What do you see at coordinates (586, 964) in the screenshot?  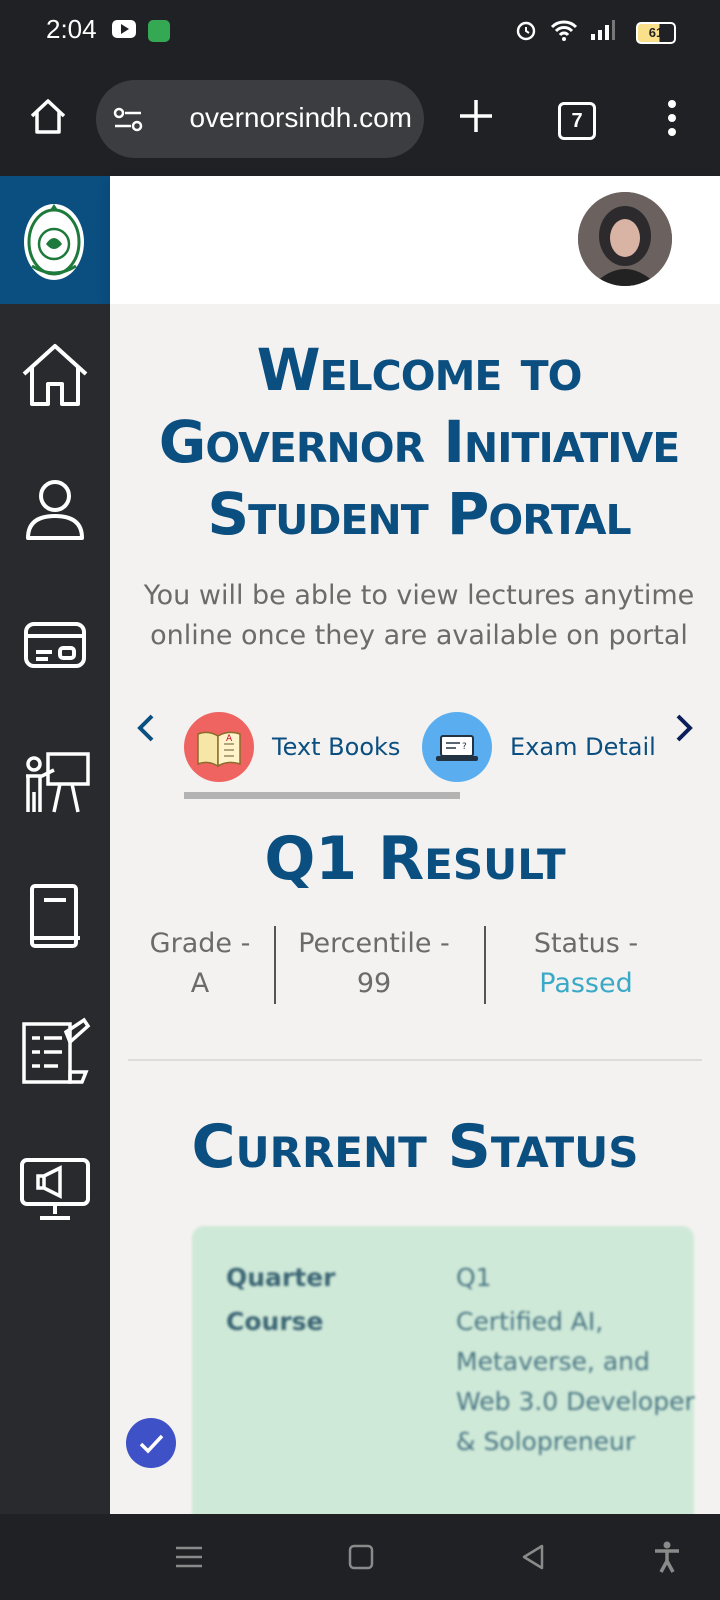 I see `status-stat: Status - Passed` at bounding box center [586, 964].